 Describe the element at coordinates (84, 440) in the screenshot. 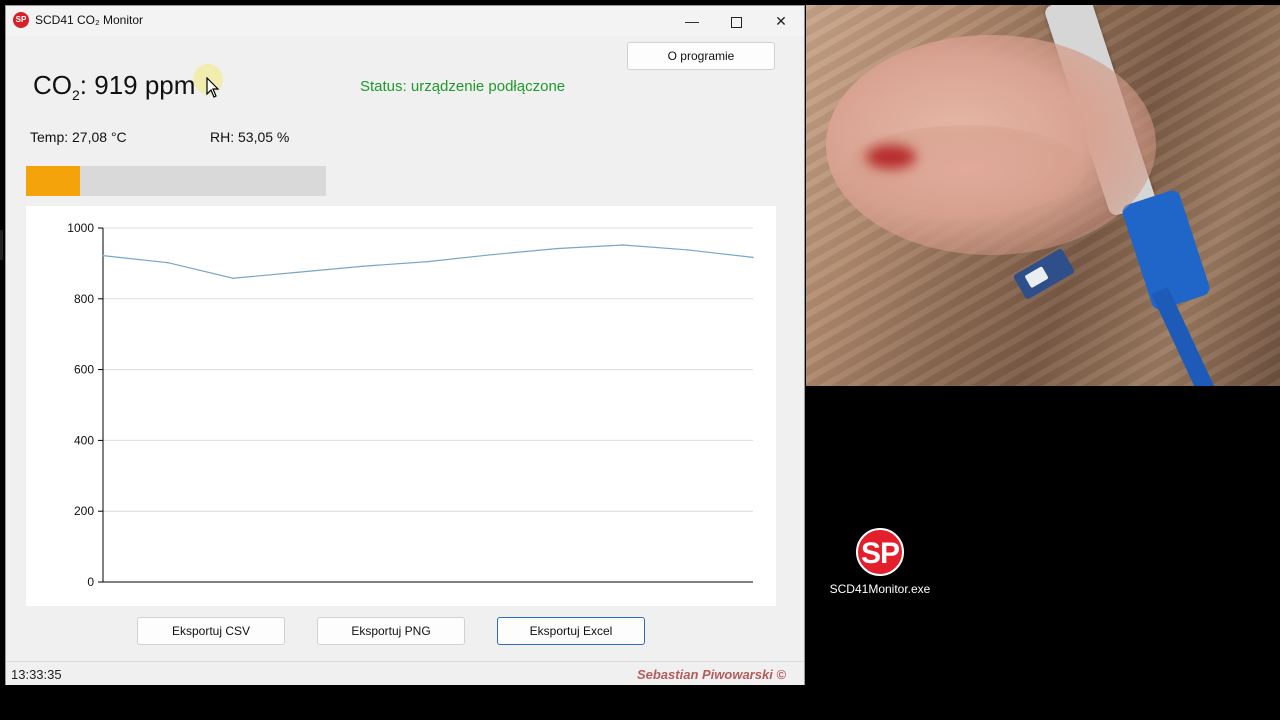

I see `y-tick-label: 400` at that location.